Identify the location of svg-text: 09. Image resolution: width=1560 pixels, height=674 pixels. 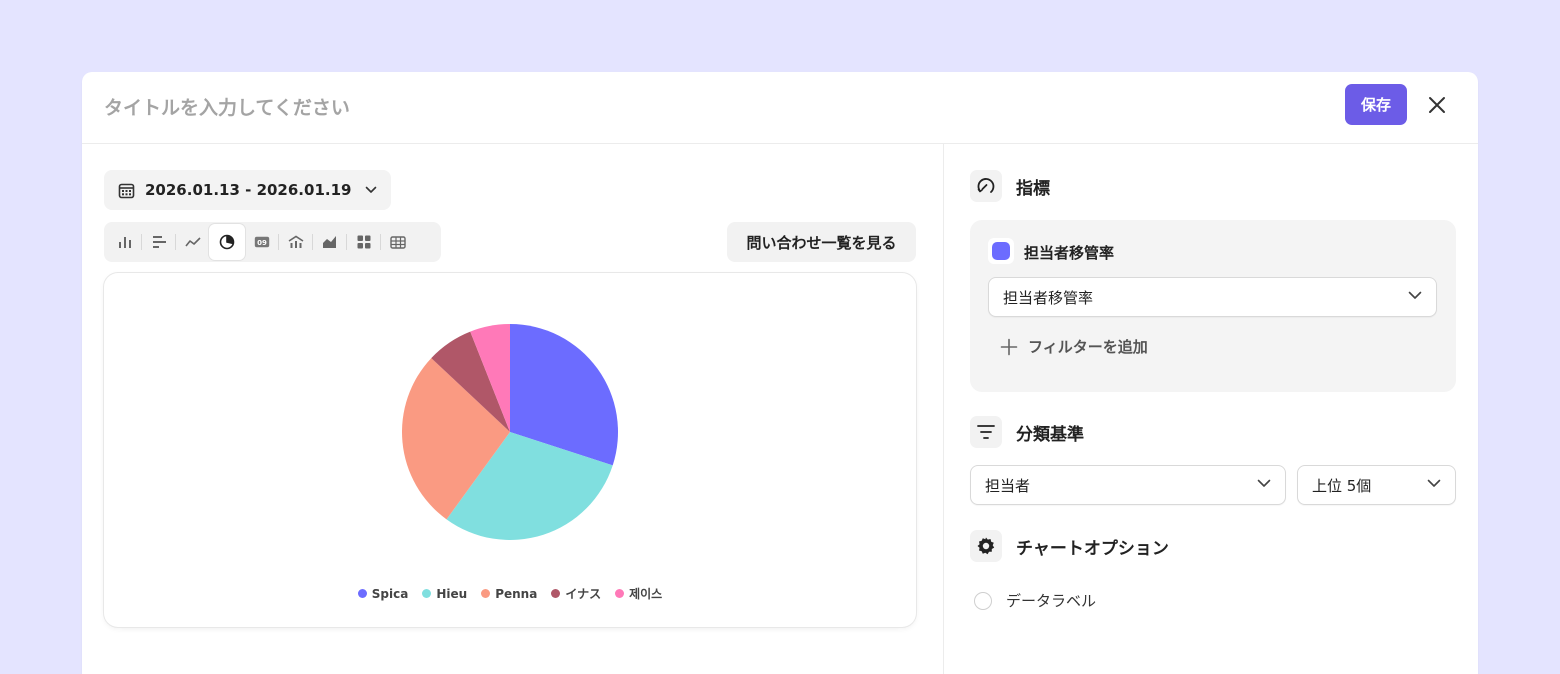
(262, 243).